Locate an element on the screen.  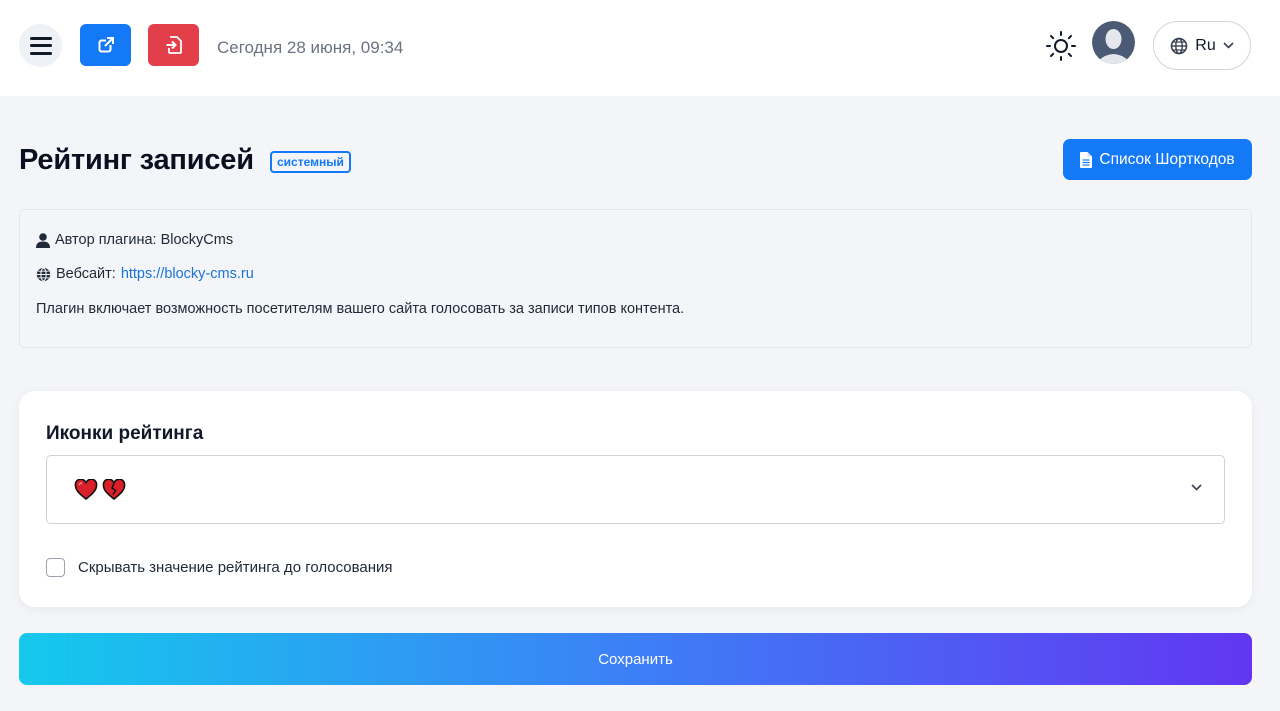
avatar-icon is located at coordinates (1113, 42).